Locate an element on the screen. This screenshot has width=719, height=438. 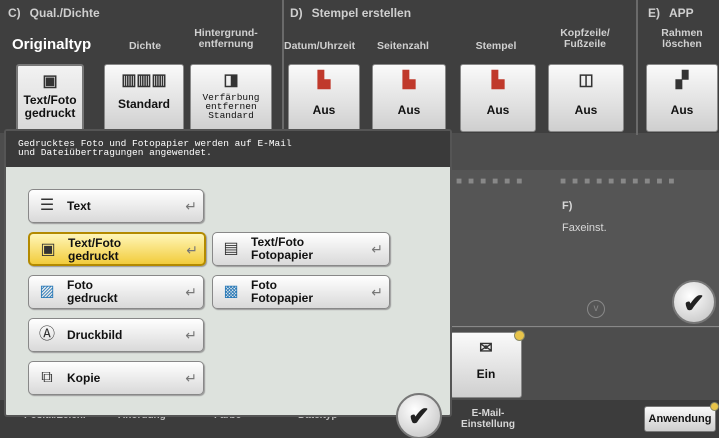
seitenzahl-heading: Seitenzahl is located at coordinates (403, 46).